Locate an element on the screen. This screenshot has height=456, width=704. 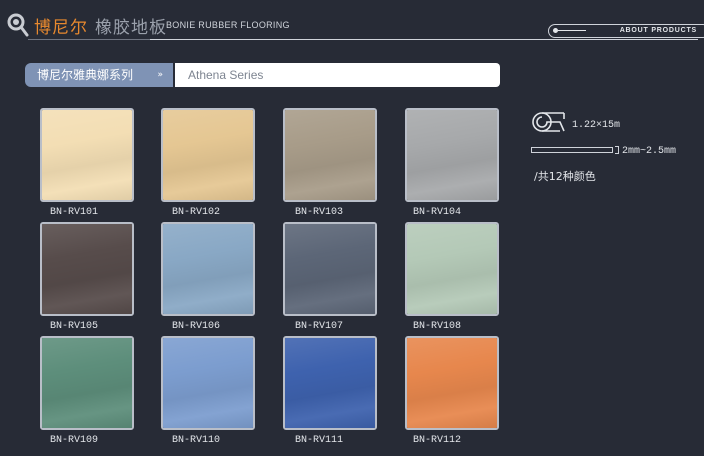
thickness-bracket-icon is located at coordinates (617, 150).